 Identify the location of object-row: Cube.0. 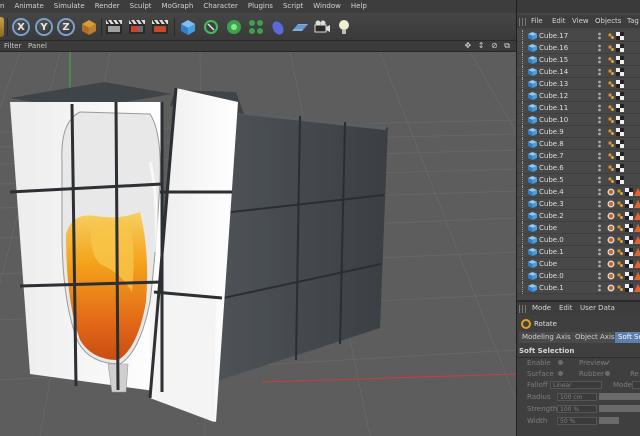
(578, 276).